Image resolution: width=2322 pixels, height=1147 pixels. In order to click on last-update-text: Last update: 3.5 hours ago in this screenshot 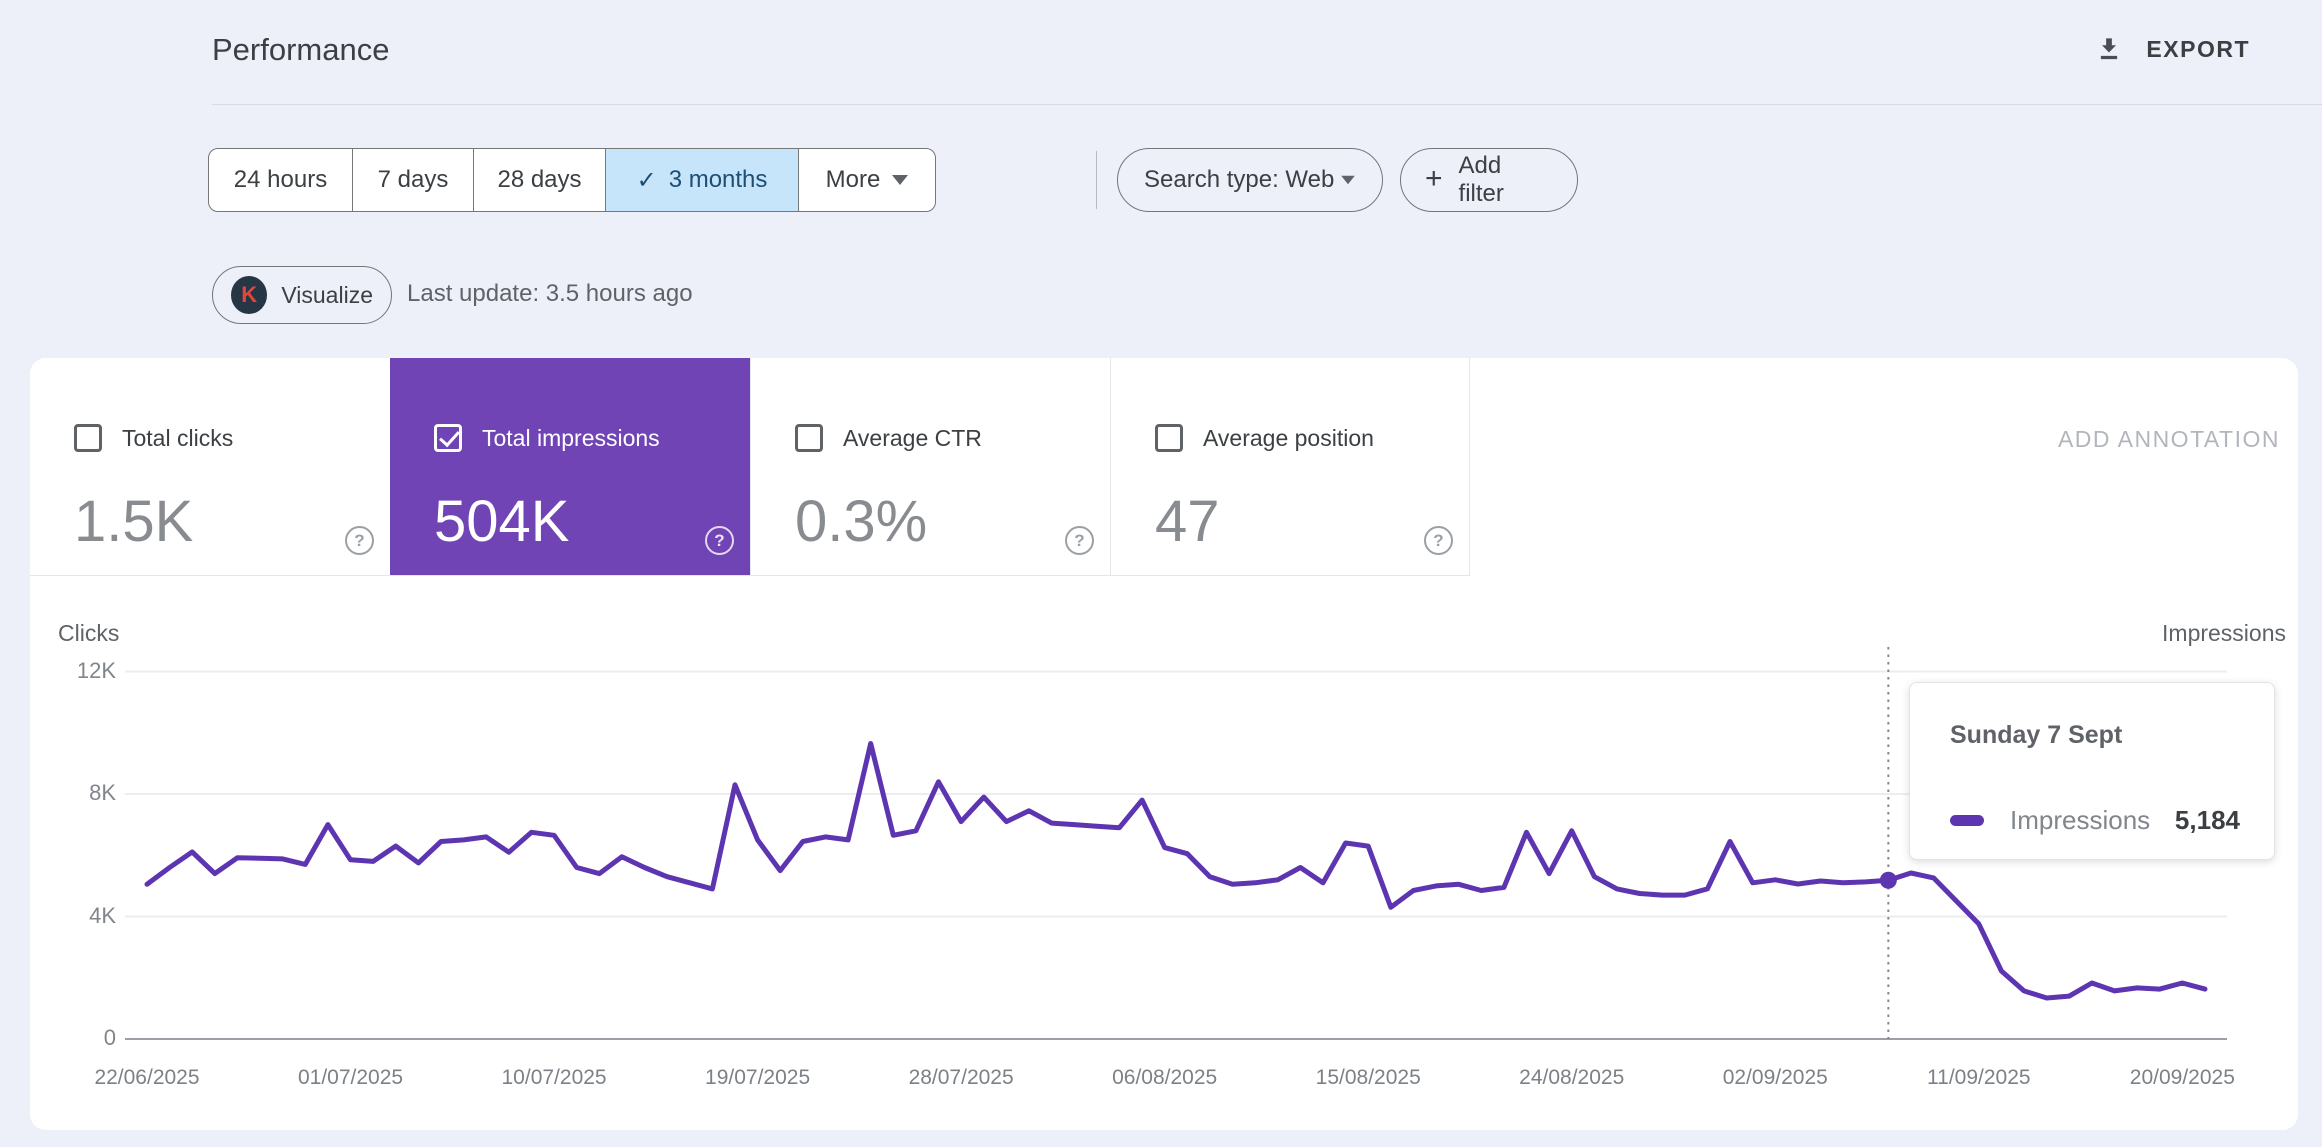, I will do `click(550, 293)`.